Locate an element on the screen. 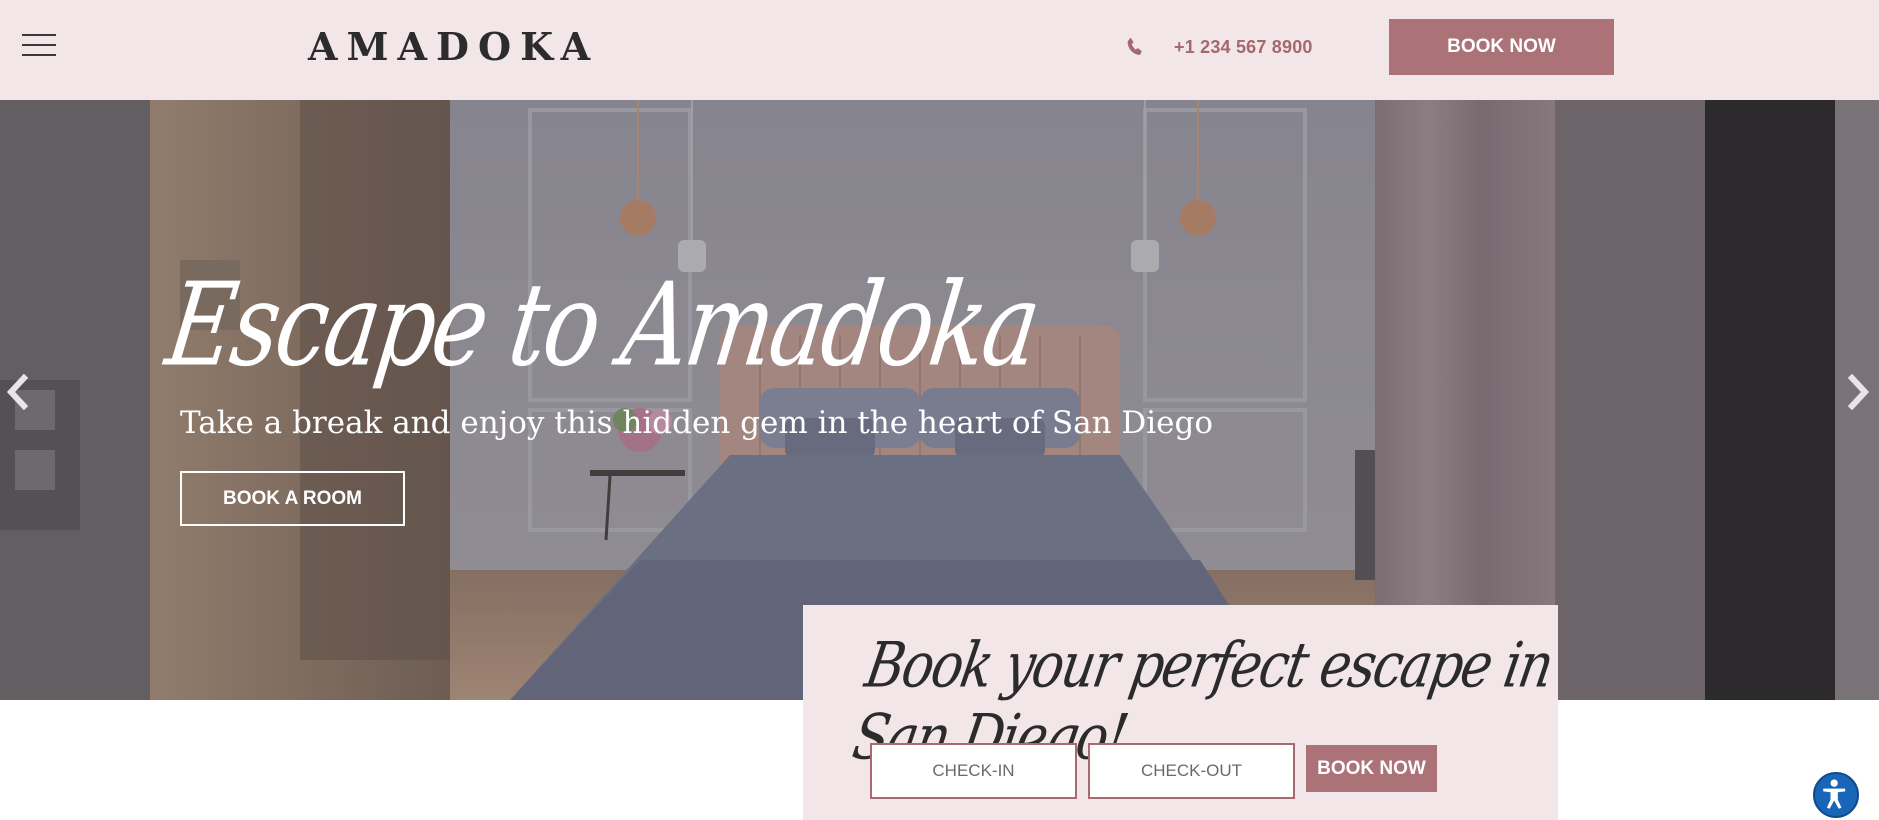 The width and height of the screenshot is (1879, 820). accessibility-button is located at coordinates (1836, 795).